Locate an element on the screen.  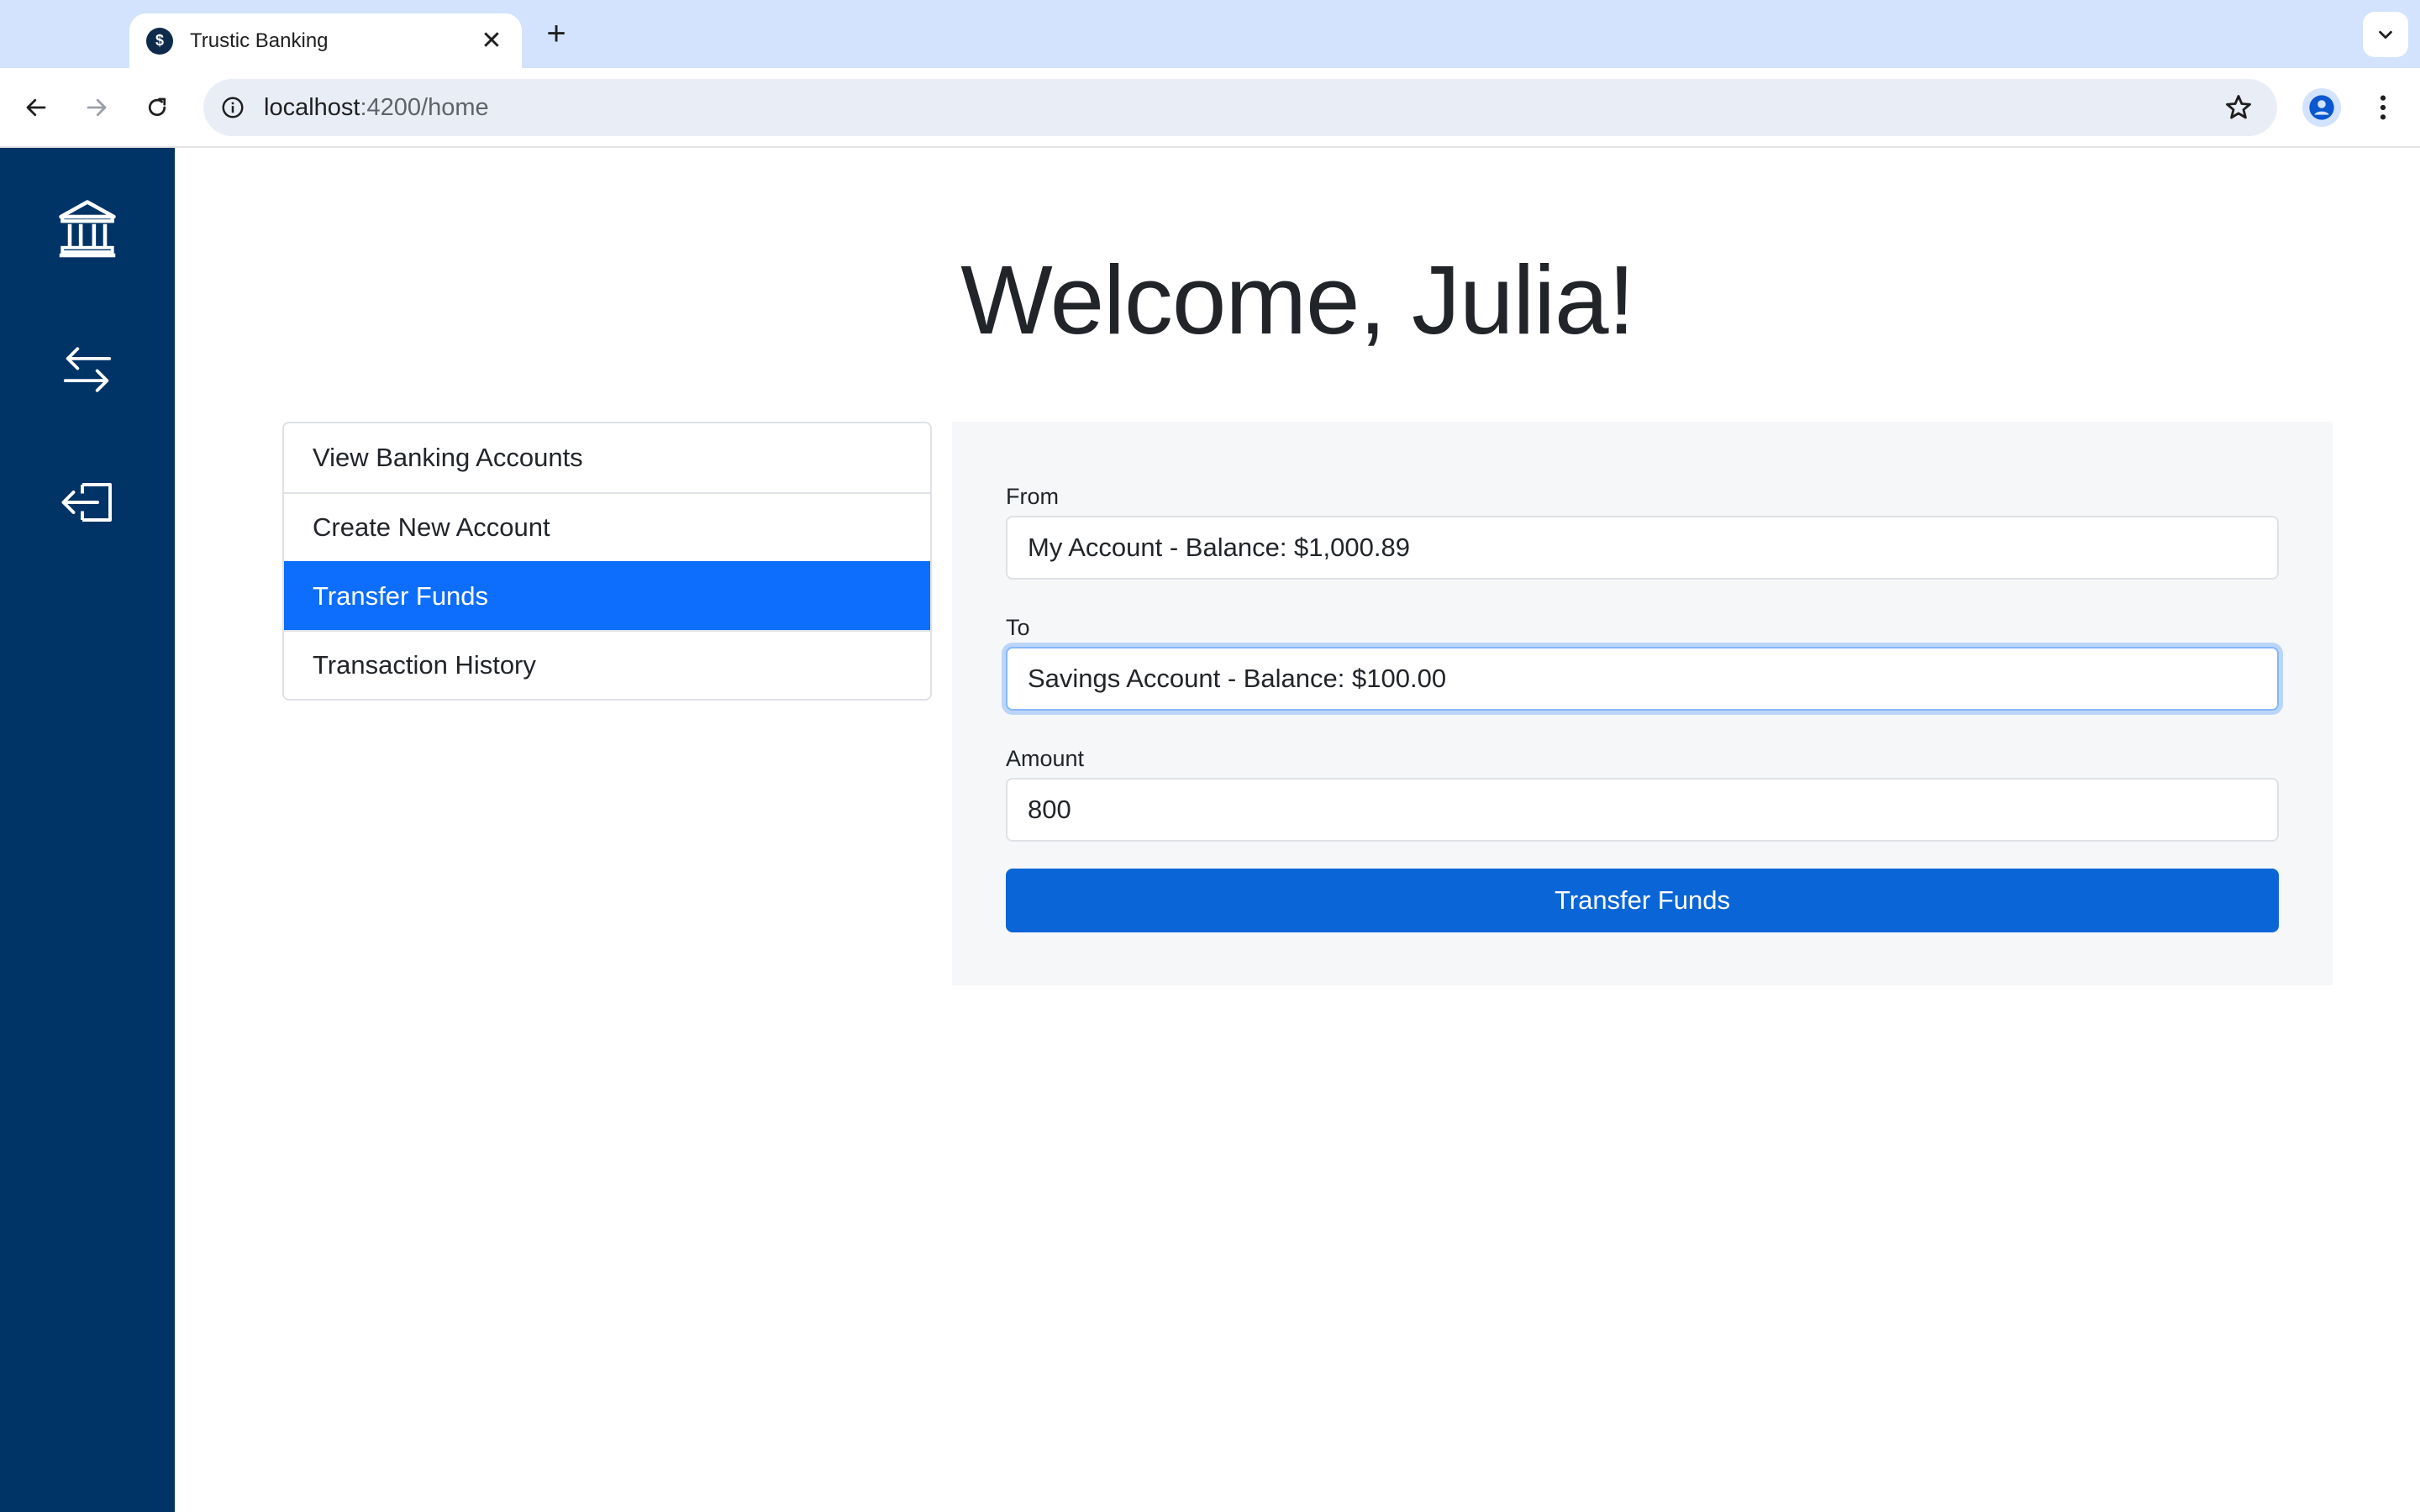
transfer-funds-button: Transfer Funds is located at coordinates (1643, 900).